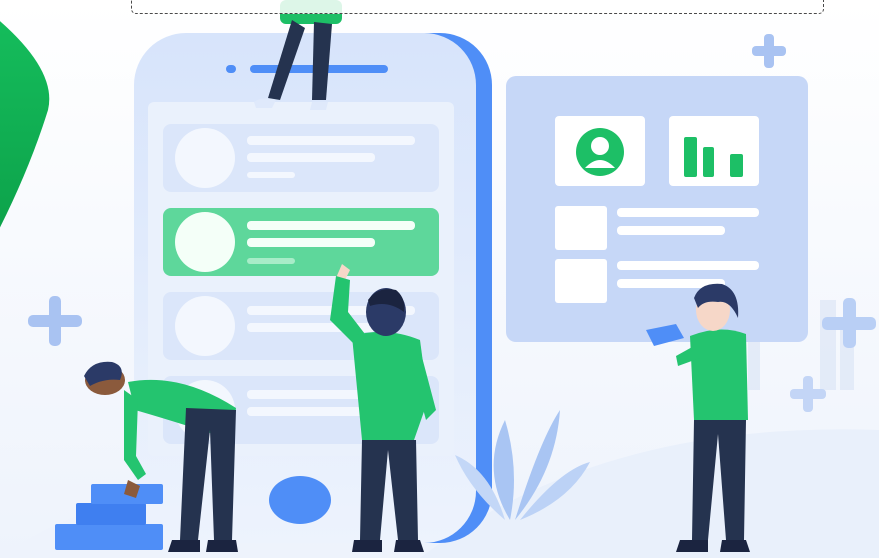 The height and width of the screenshot is (558, 879). Describe the element at coordinates (300, 500) in the screenshot. I see `home-button` at that location.